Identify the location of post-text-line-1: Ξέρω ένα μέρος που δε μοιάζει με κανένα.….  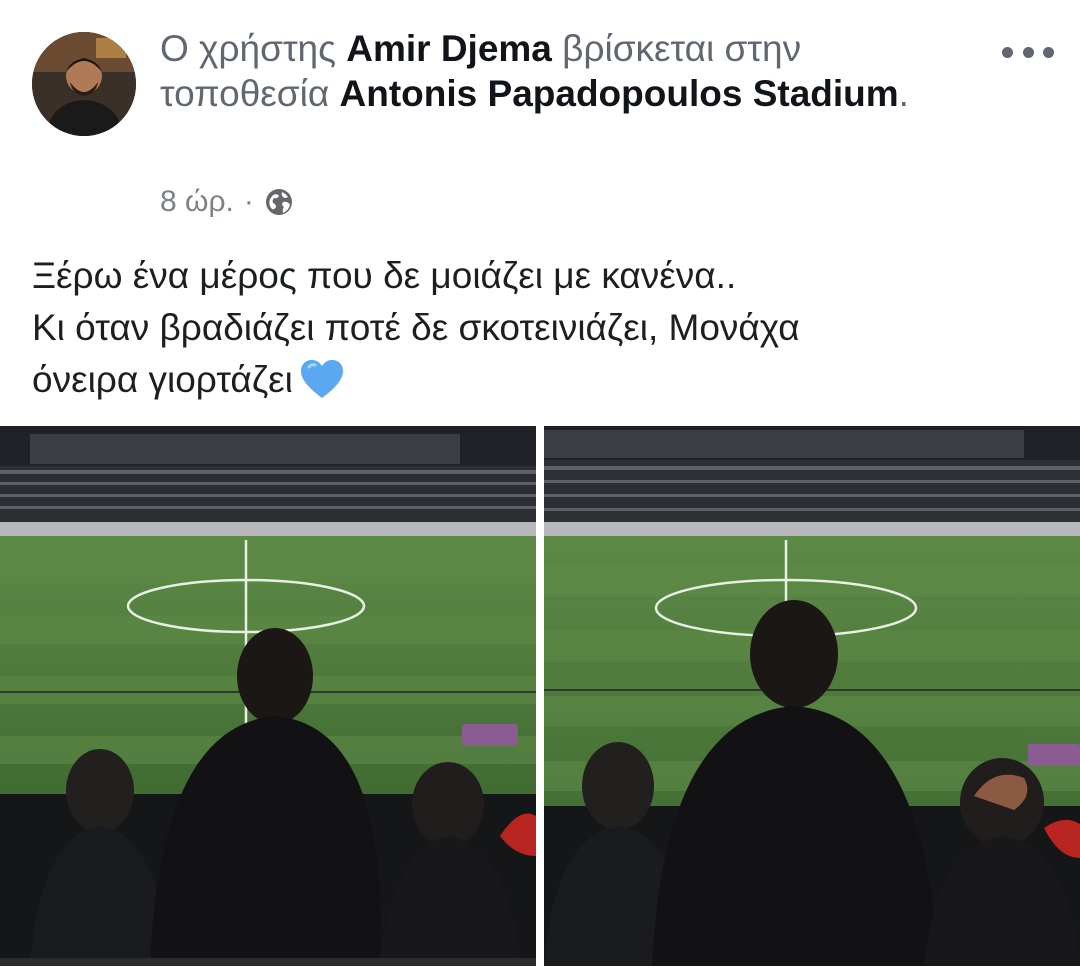
(384, 275).